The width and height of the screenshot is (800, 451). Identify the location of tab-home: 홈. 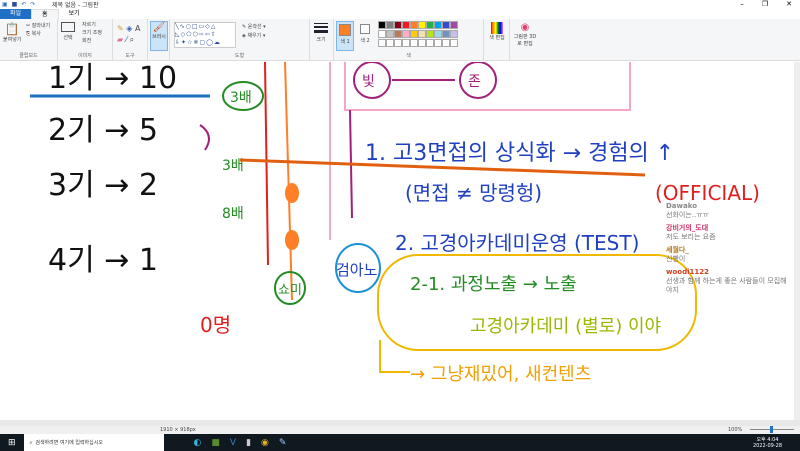
(45, 14).